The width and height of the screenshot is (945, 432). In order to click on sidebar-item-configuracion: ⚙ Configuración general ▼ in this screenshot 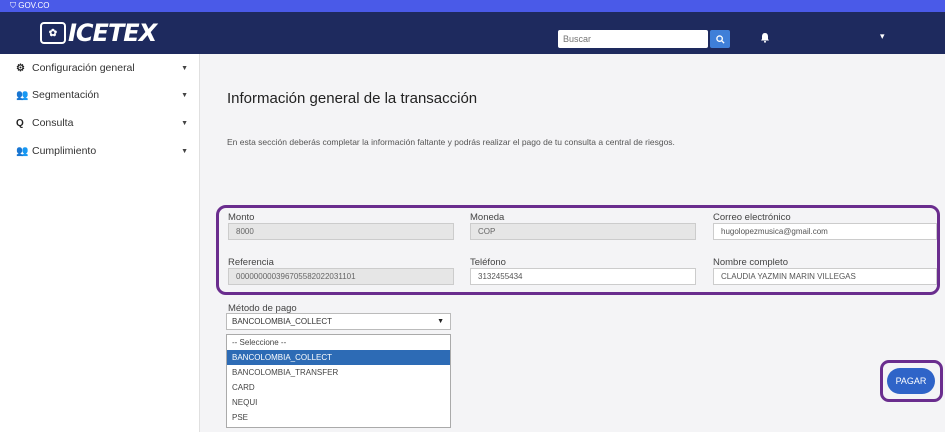, I will do `click(105, 68)`.